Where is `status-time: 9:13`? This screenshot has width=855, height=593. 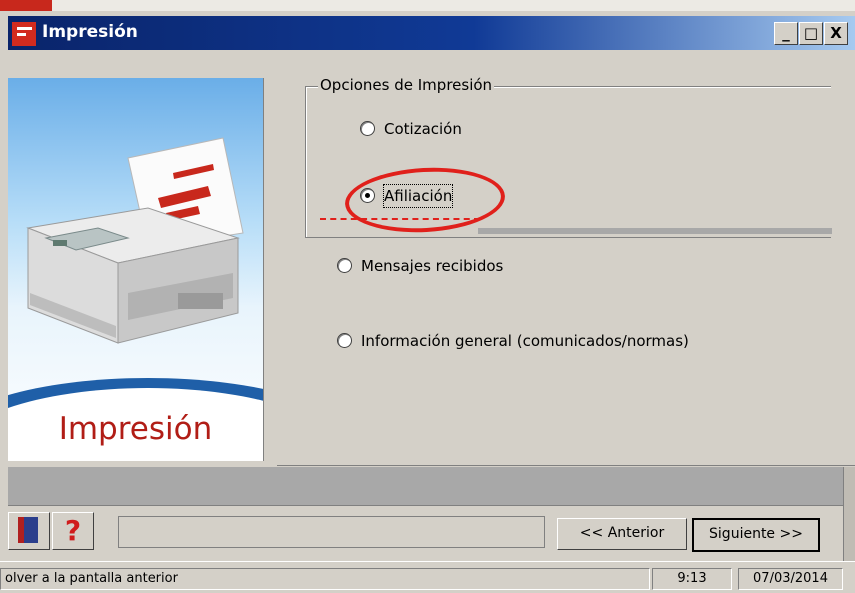
status-time: 9:13 is located at coordinates (692, 579).